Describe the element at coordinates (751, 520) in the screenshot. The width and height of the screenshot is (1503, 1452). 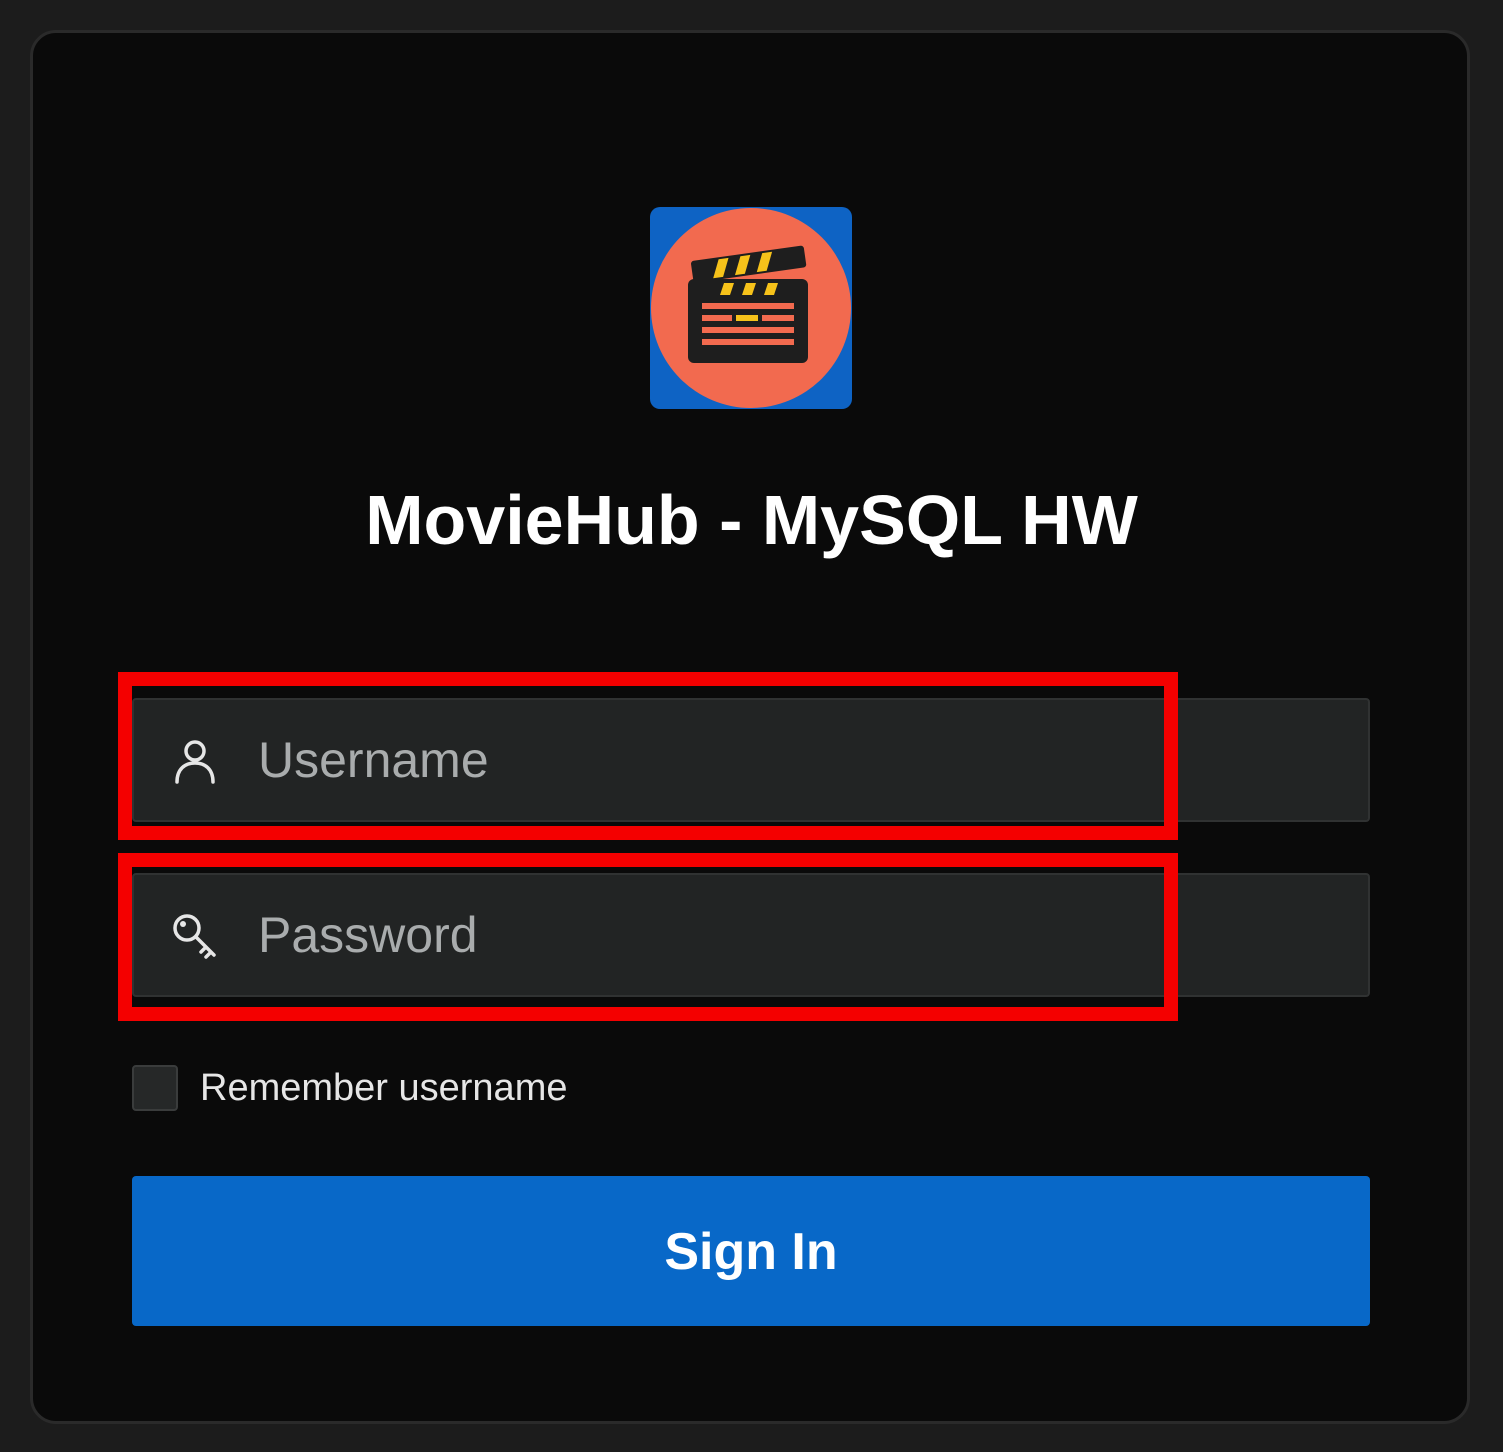
I see `app-title: MovieHub - MySQL HW` at that location.